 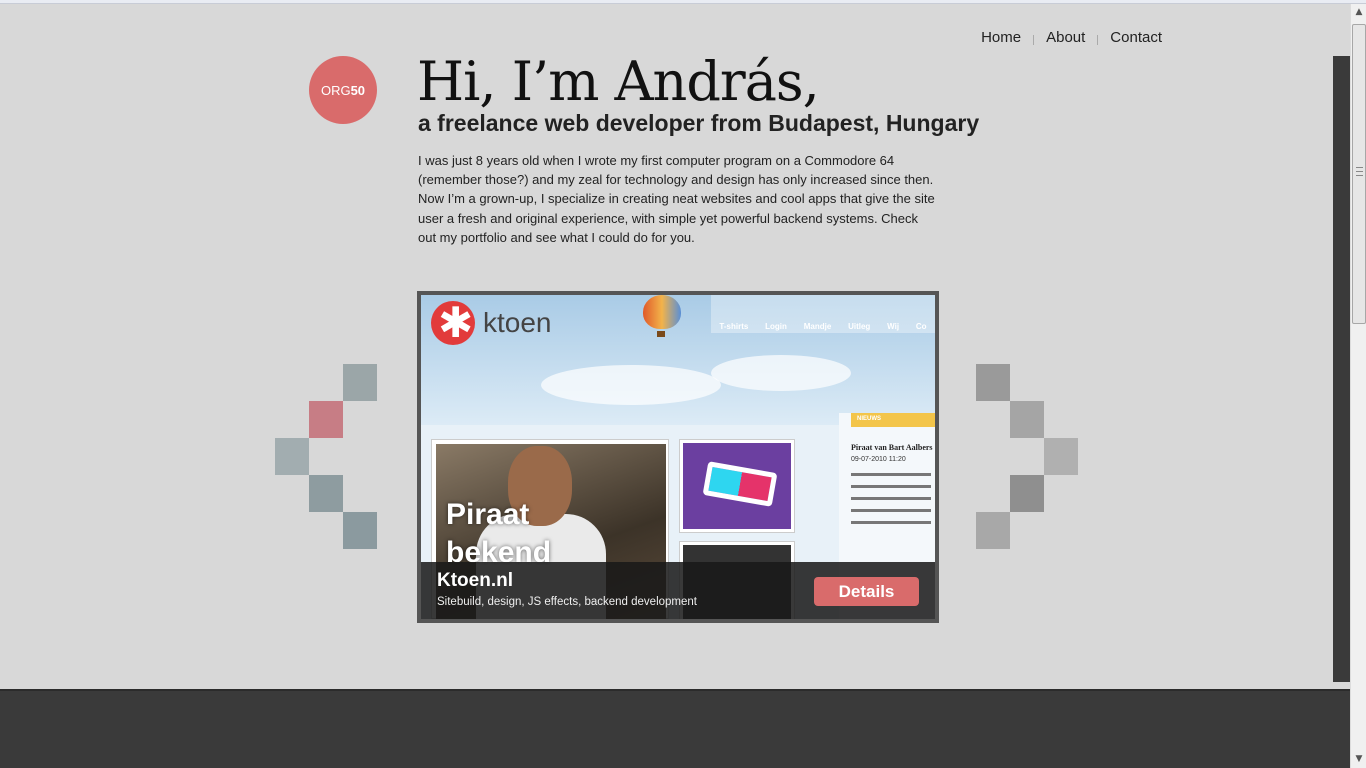 What do you see at coordinates (1065, 37) in the screenshot?
I see `nav-about-link: About` at bounding box center [1065, 37].